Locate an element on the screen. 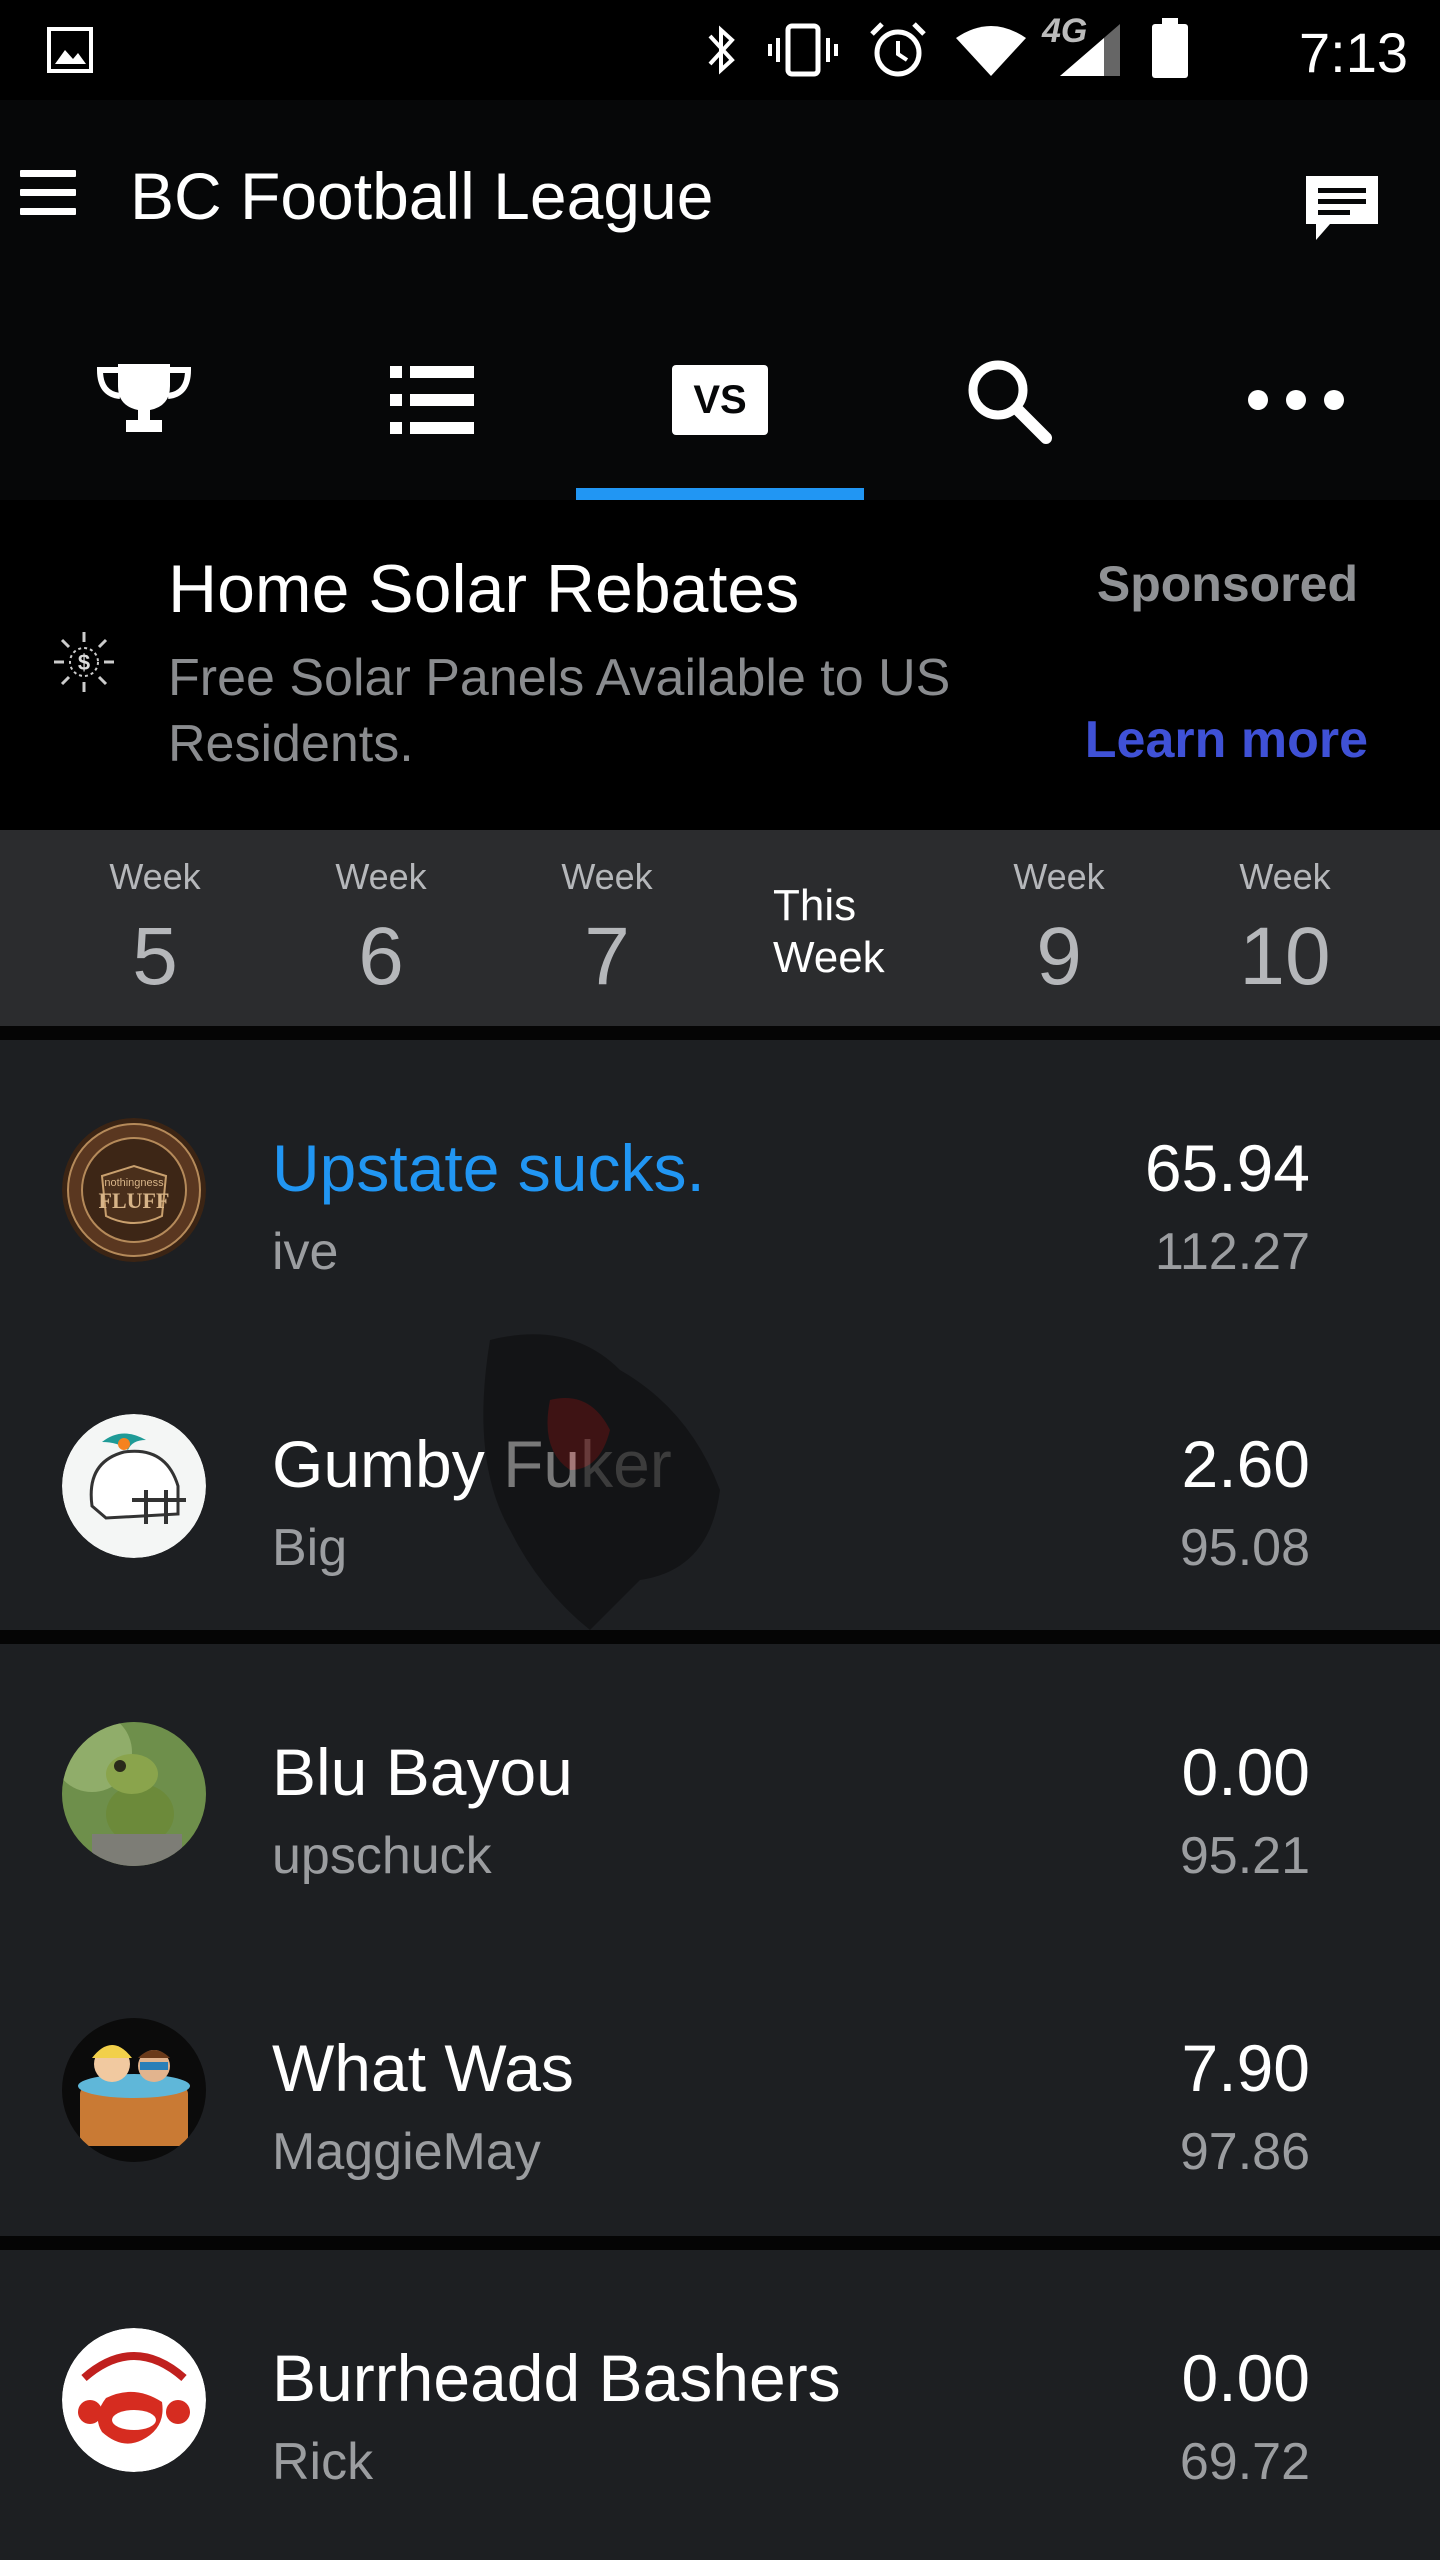 The width and height of the screenshot is (1440, 2560). projected-score: 95.08 is located at coordinates (1244, 1548).